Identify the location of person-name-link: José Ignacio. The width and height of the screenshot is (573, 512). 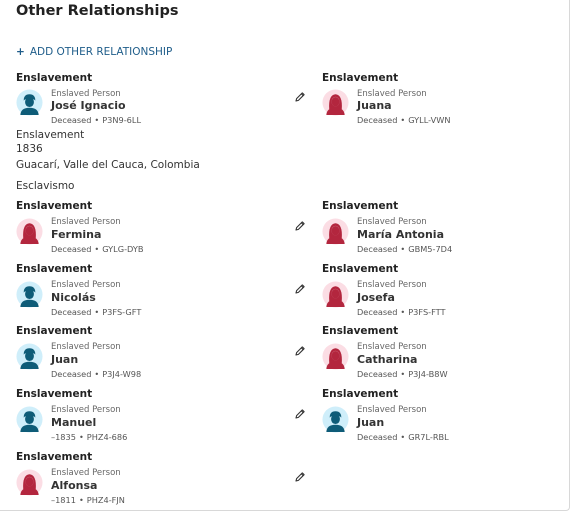
(88, 105).